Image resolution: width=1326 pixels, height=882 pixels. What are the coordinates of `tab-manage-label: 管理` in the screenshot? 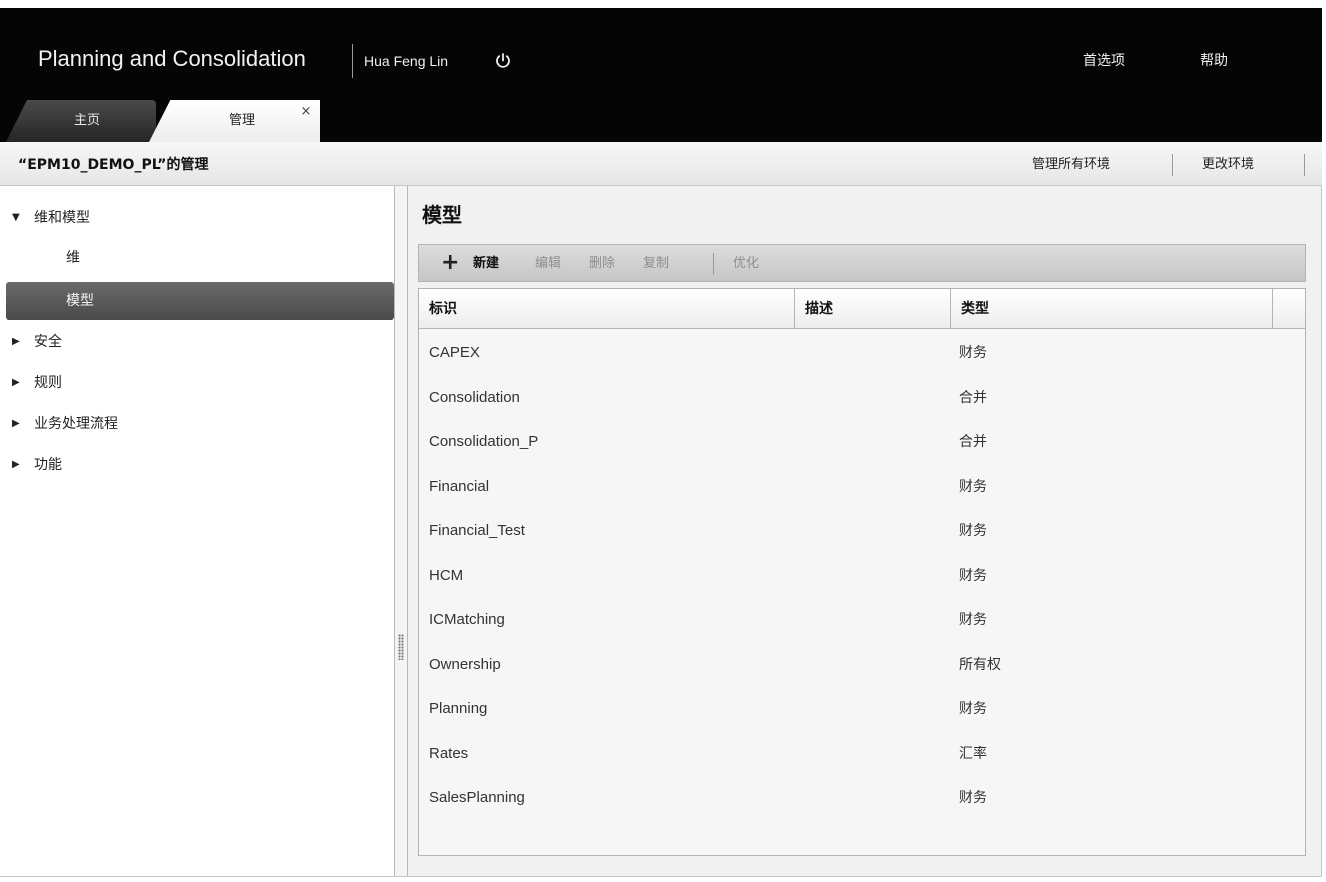 It's located at (241, 120).